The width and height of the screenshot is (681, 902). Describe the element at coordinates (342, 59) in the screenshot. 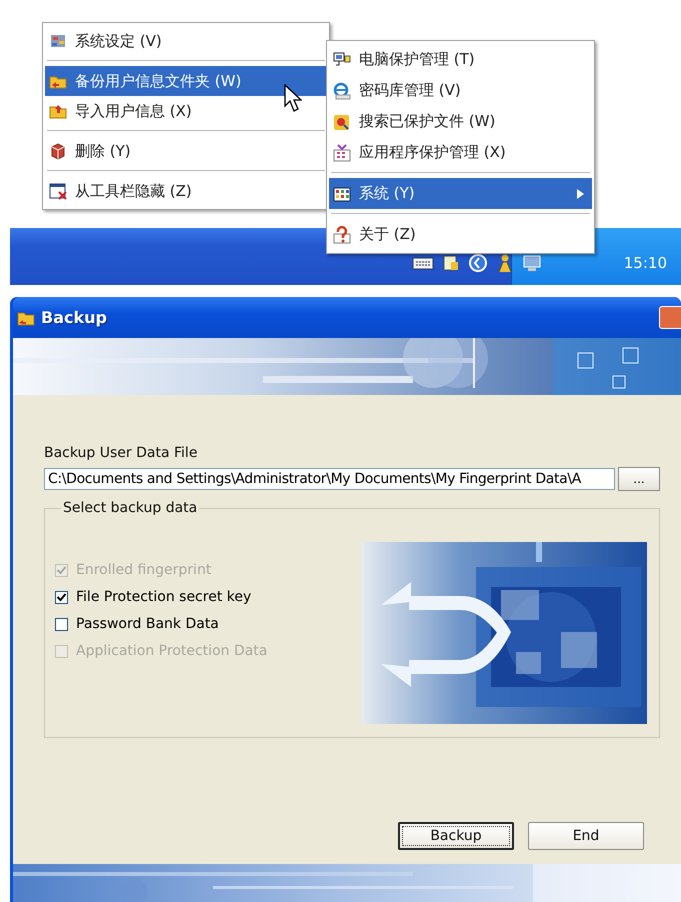

I see `computer-icon` at that location.